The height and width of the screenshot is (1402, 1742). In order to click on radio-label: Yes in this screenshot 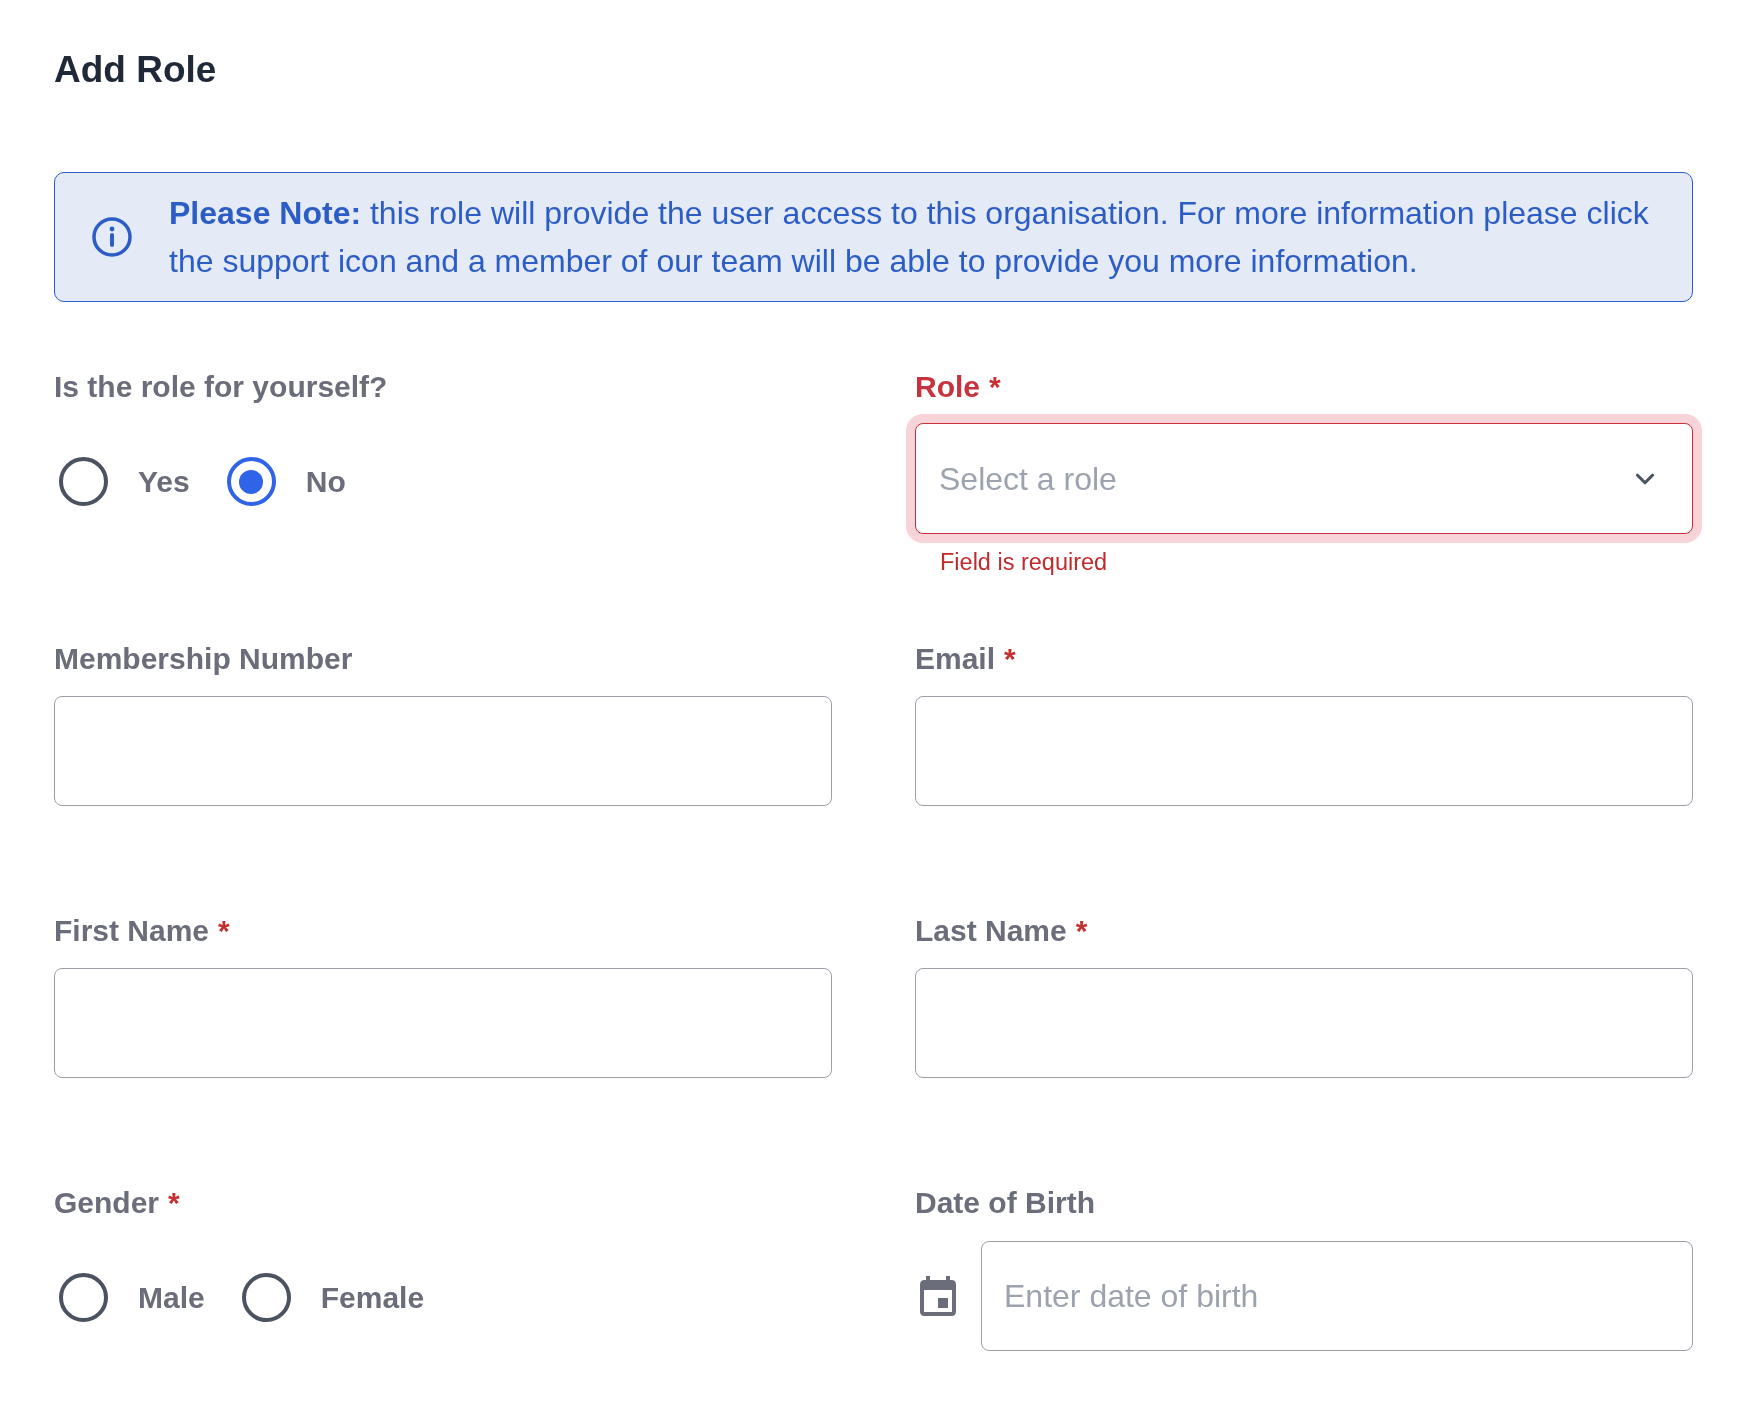, I will do `click(164, 481)`.